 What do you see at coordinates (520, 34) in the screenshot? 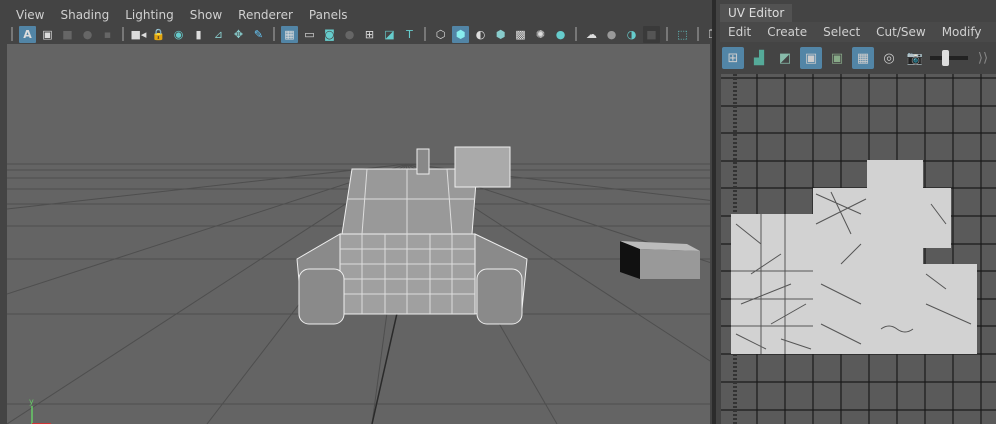
I see `textured-icon: ▩` at bounding box center [520, 34].